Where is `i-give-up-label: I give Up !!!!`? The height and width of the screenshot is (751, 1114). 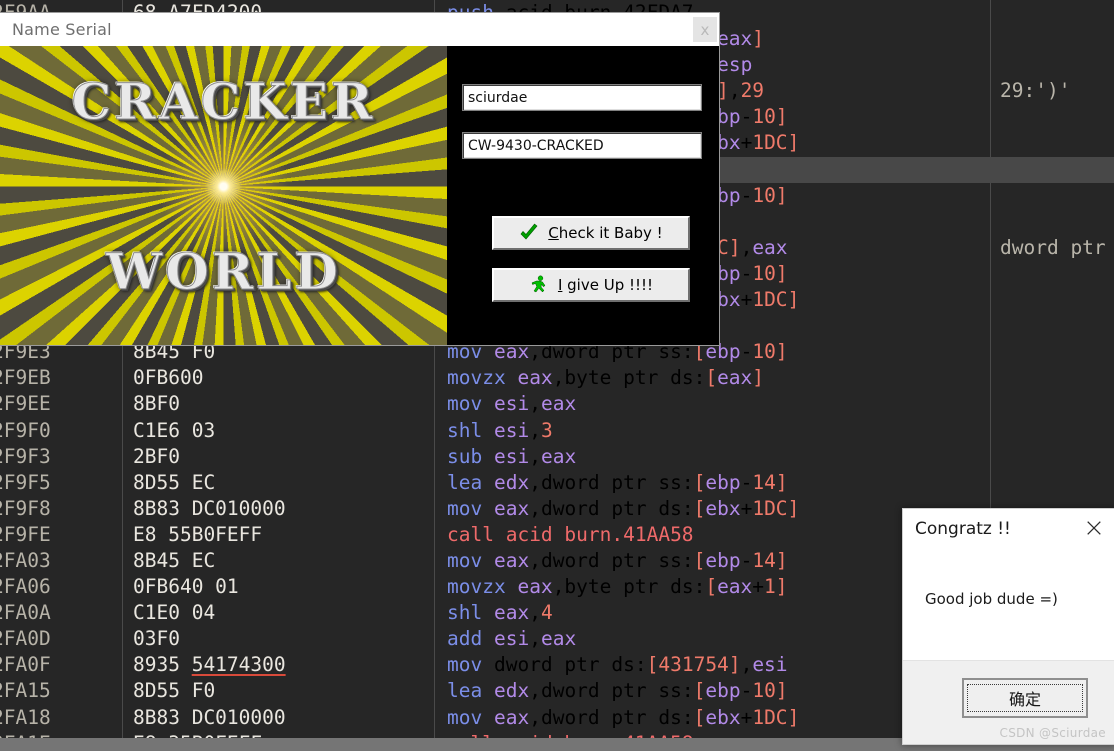
i-give-up-label: I give Up !!!! is located at coordinates (605, 285).